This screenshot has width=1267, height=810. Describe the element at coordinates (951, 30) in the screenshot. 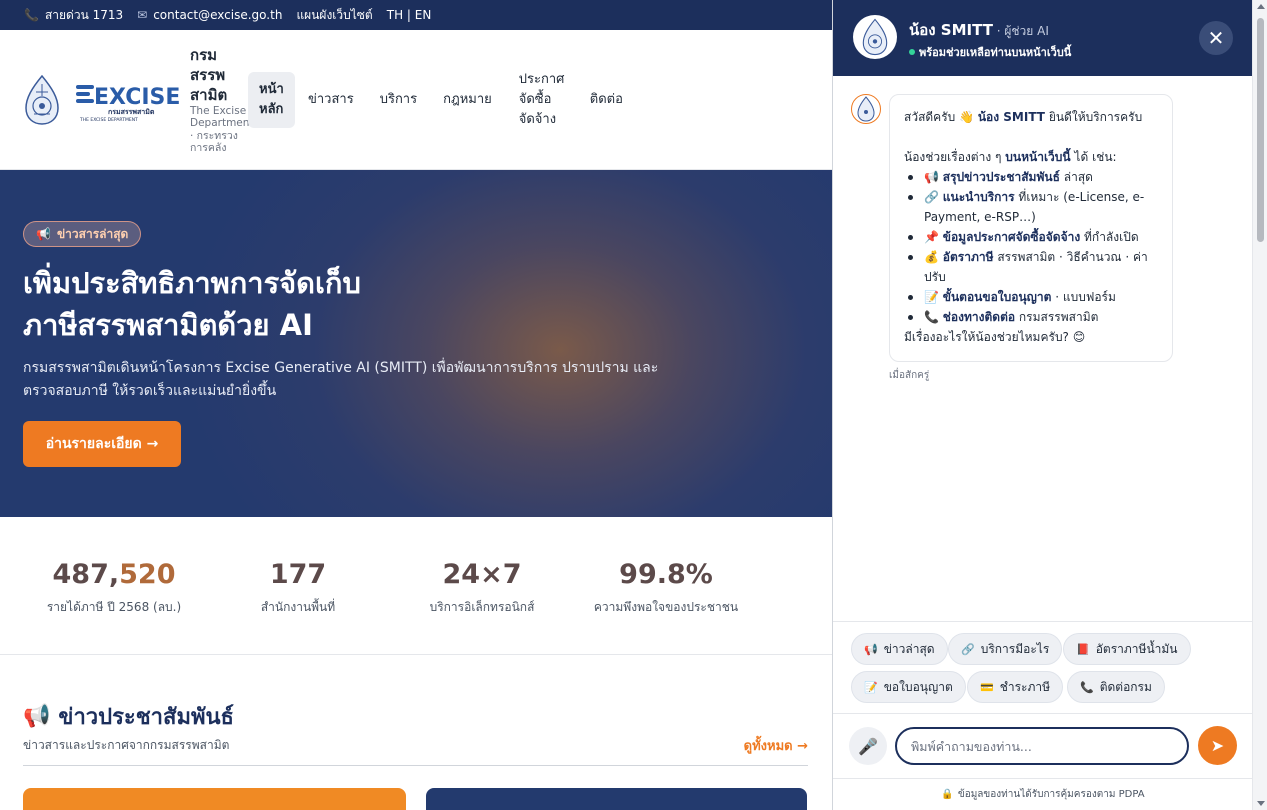

I see `assistant-name-text: น้อง SMITT` at that location.